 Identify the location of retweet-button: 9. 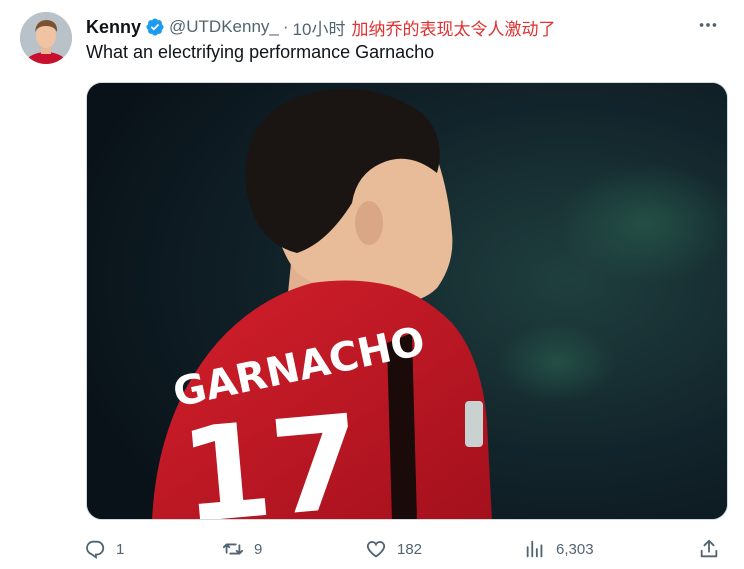
(242, 549).